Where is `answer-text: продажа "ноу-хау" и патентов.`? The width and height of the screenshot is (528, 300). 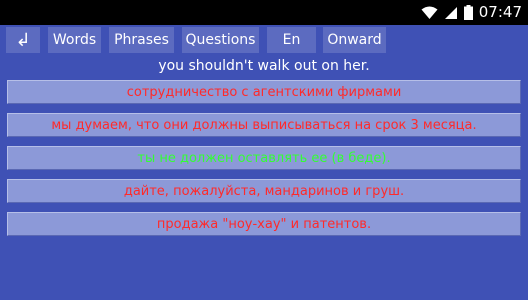
answer-text: продажа "ноу-хау" и патентов. is located at coordinates (264, 224).